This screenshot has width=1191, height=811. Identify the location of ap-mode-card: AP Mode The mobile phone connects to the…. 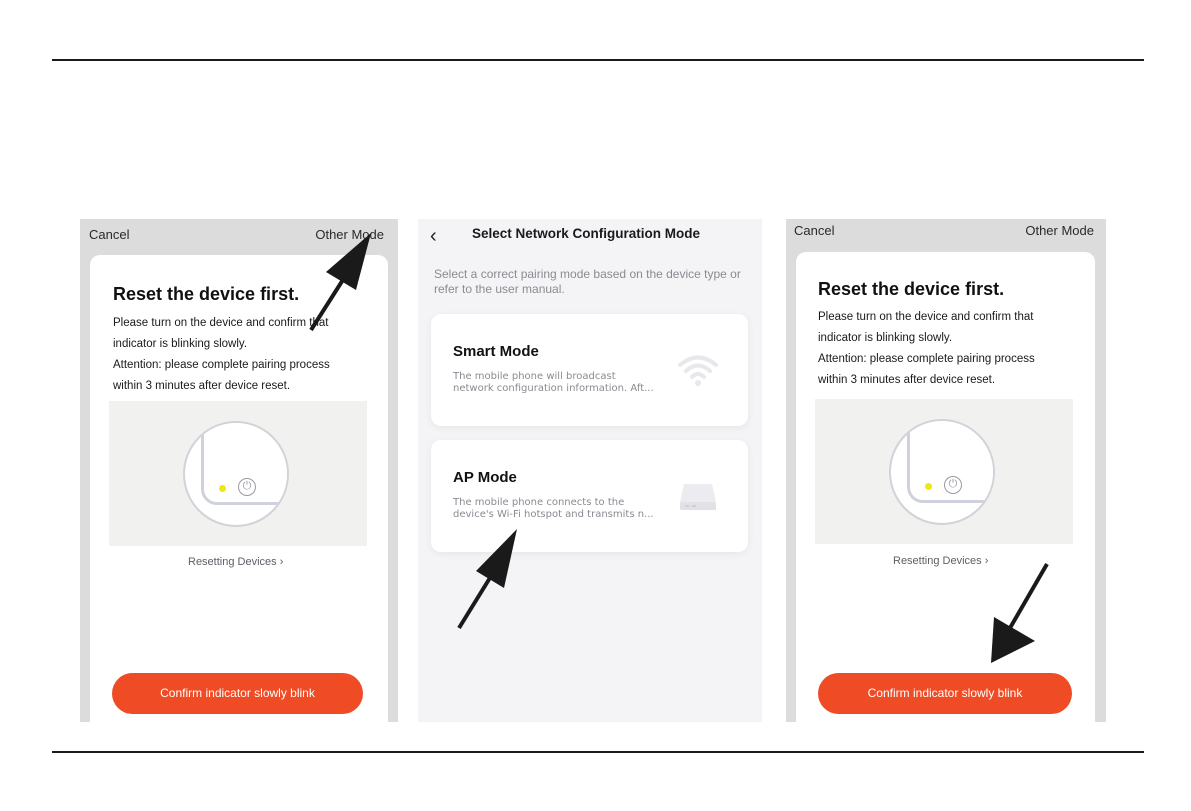
(589, 496).